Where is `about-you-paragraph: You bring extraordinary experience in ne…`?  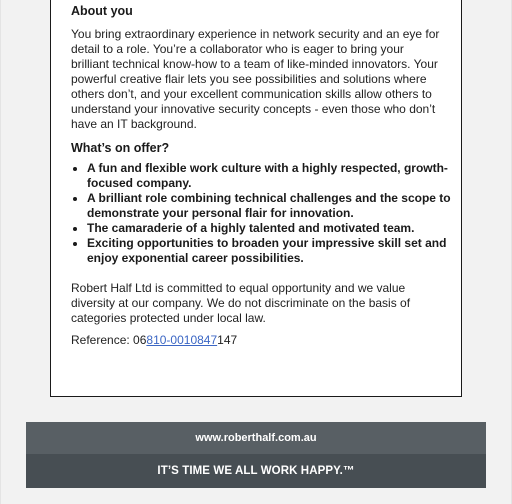
about-you-paragraph: You bring extraordinary experience in ne… is located at coordinates (255, 79).